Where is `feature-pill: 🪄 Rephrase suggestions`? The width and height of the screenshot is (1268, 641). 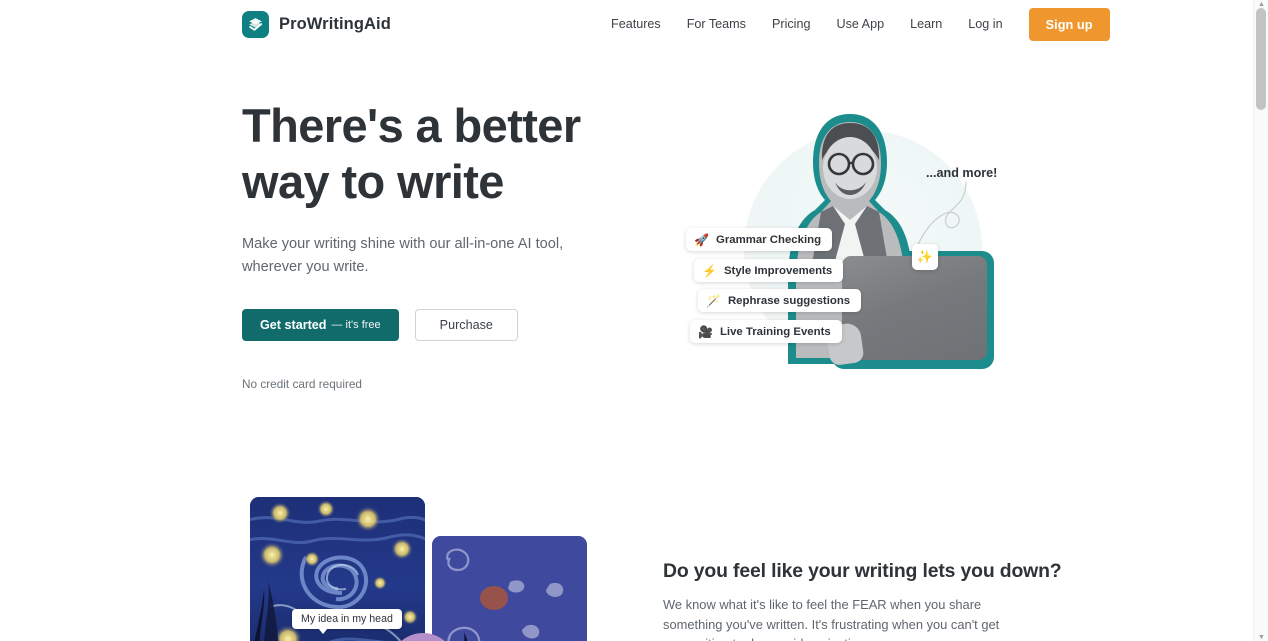 feature-pill: 🪄 Rephrase suggestions is located at coordinates (780, 300).